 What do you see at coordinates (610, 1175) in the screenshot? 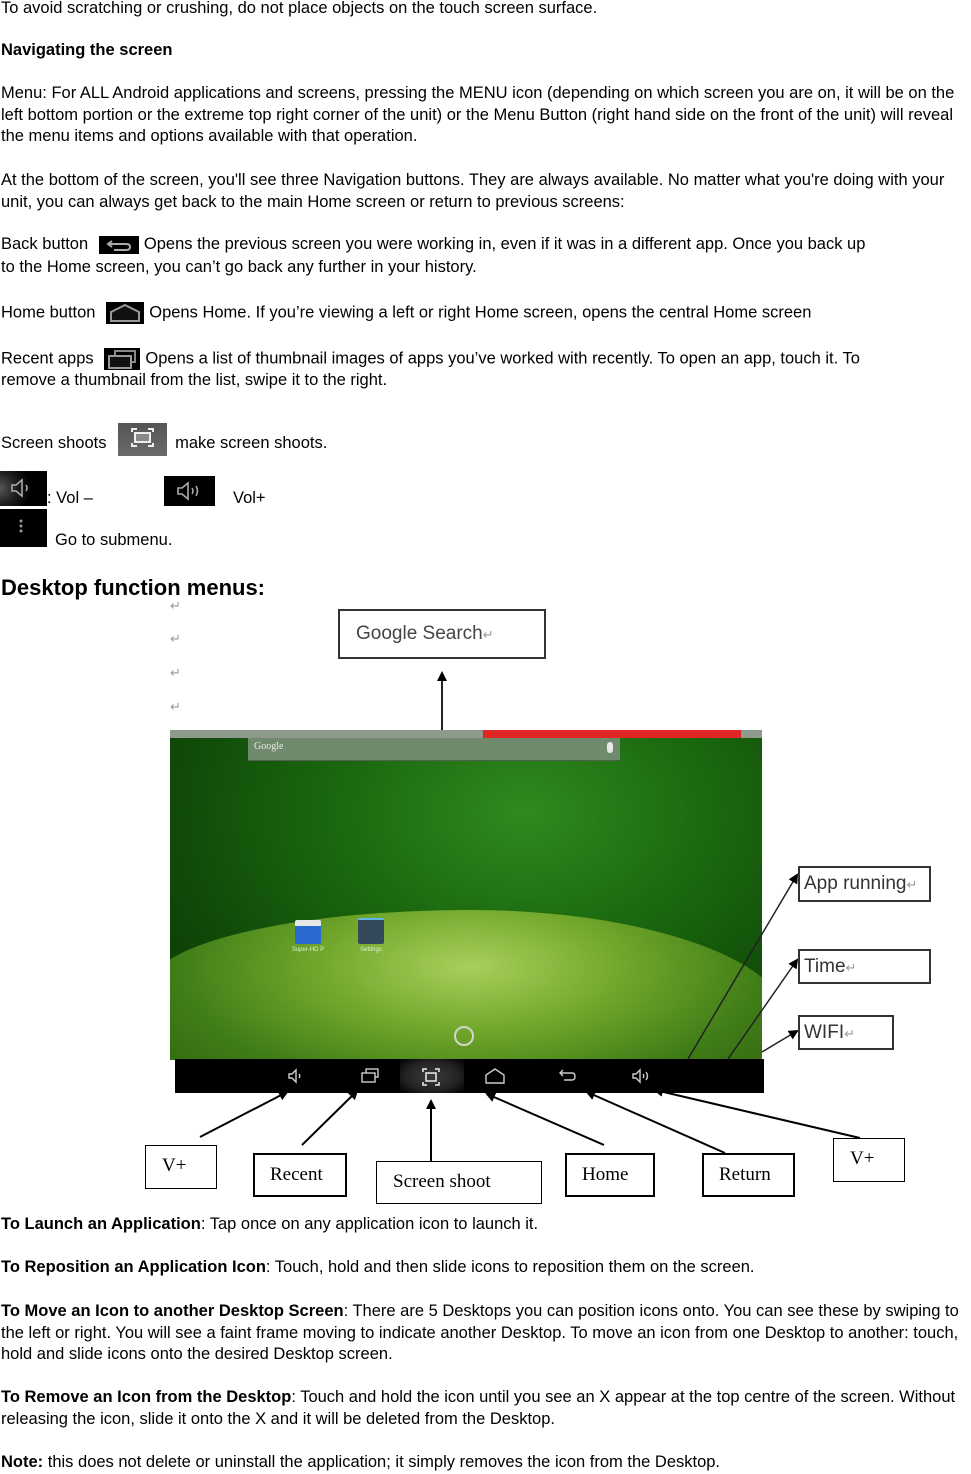
I see `callout-home: Home` at bounding box center [610, 1175].